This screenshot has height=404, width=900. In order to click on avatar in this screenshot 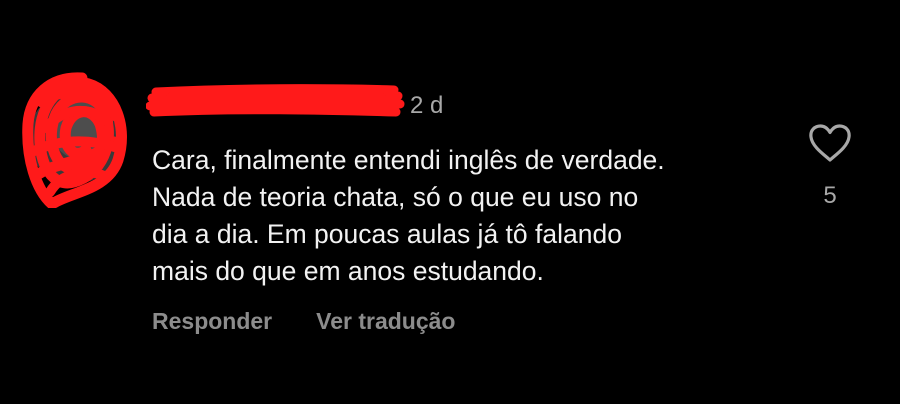, I will do `click(75, 140)`.